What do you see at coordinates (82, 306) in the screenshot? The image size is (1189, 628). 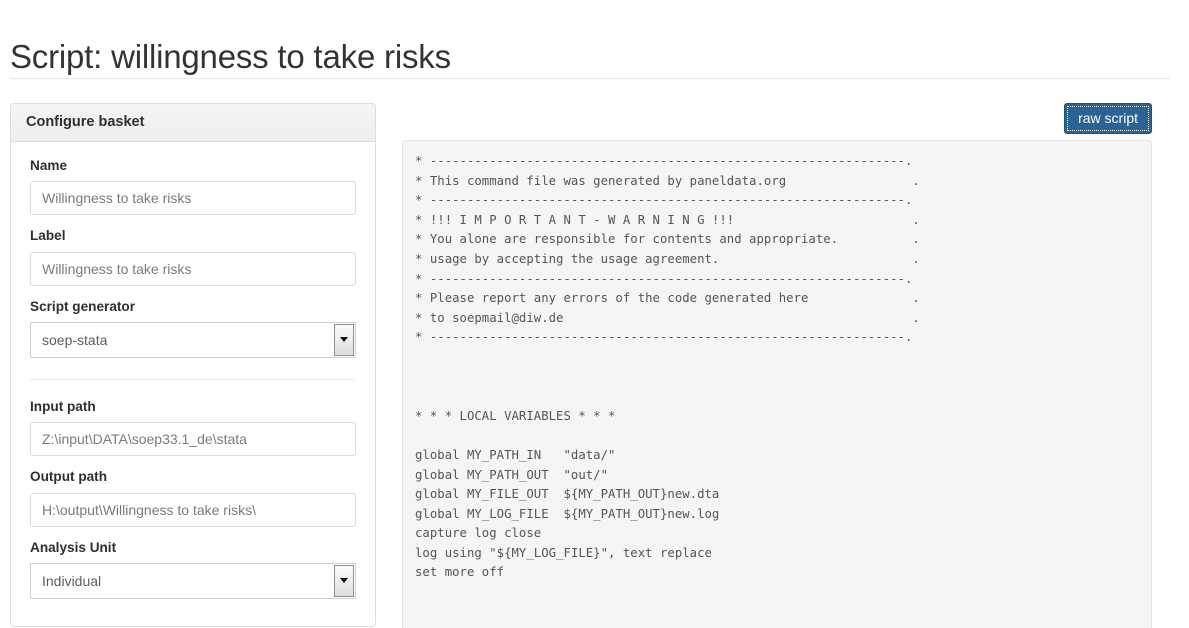 I see `script-generator-label: Script generator` at bounding box center [82, 306].